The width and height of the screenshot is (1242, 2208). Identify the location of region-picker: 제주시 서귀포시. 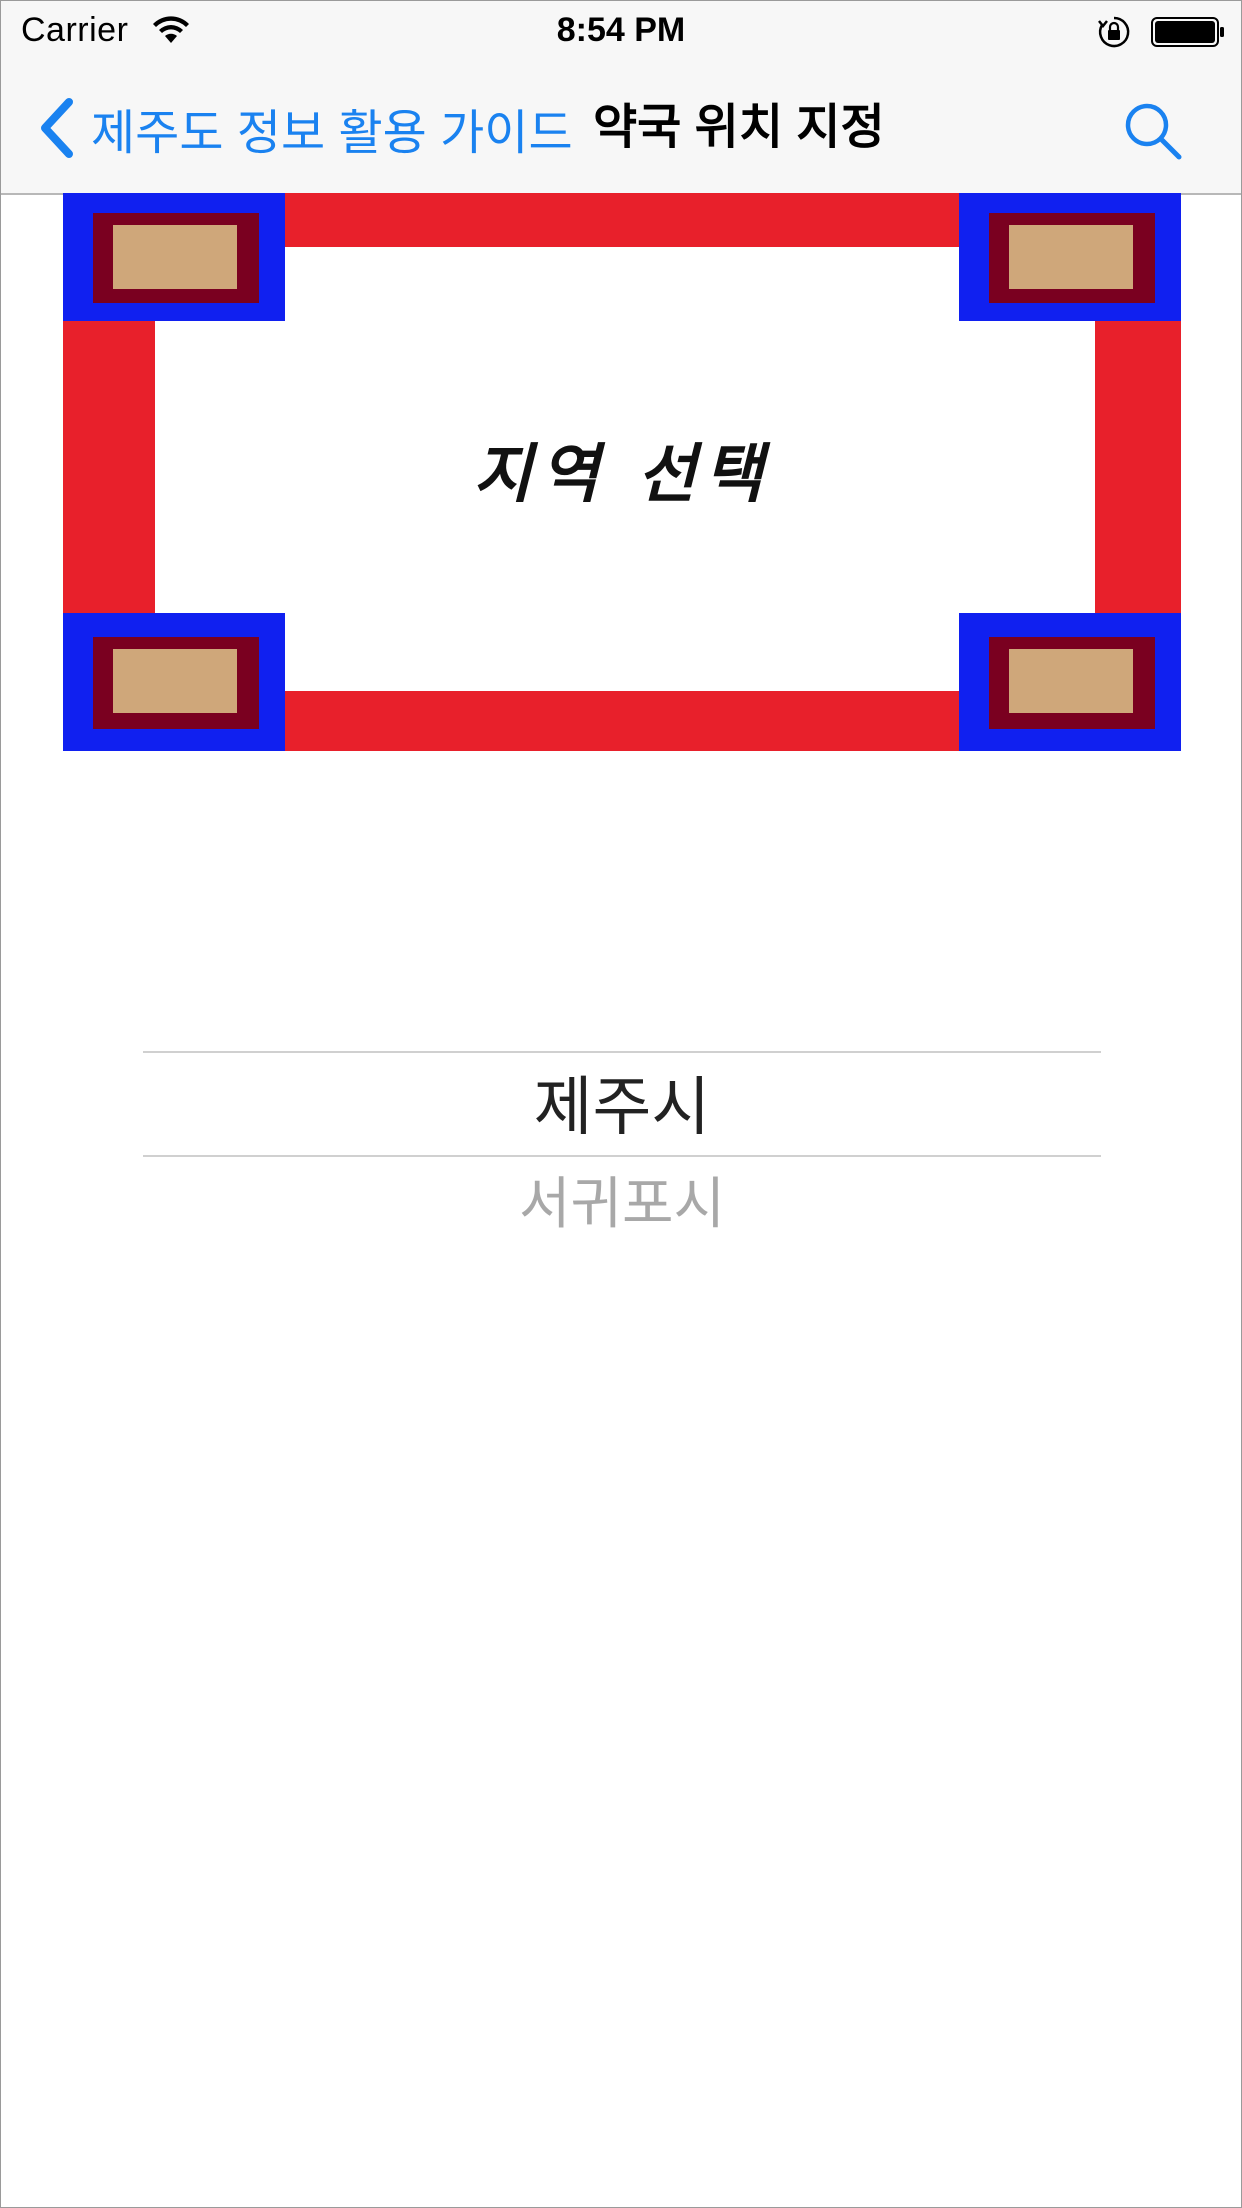
(622, 1156).